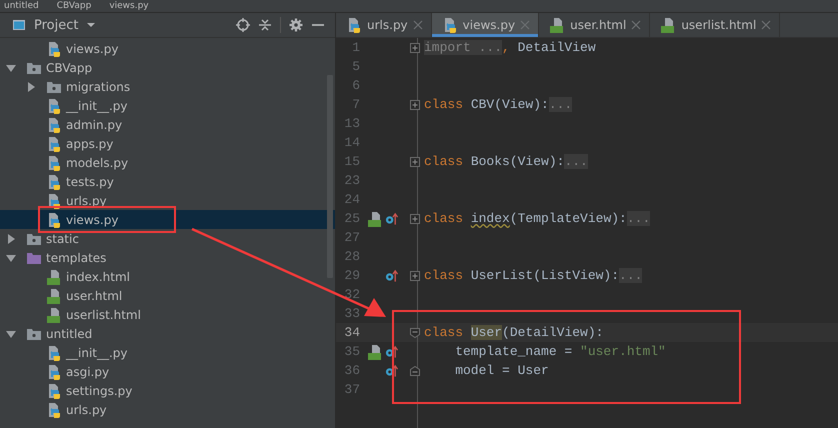 The height and width of the screenshot is (428, 838). What do you see at coordinates (351, 389) in the screenshot?
I see `line-number: 37` at bounding box center [351, 389].